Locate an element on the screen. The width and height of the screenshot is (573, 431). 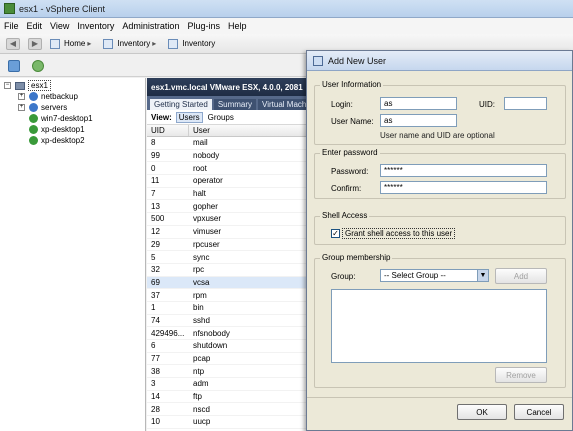
uid-label: UID: is located at coordinates (487, 104).